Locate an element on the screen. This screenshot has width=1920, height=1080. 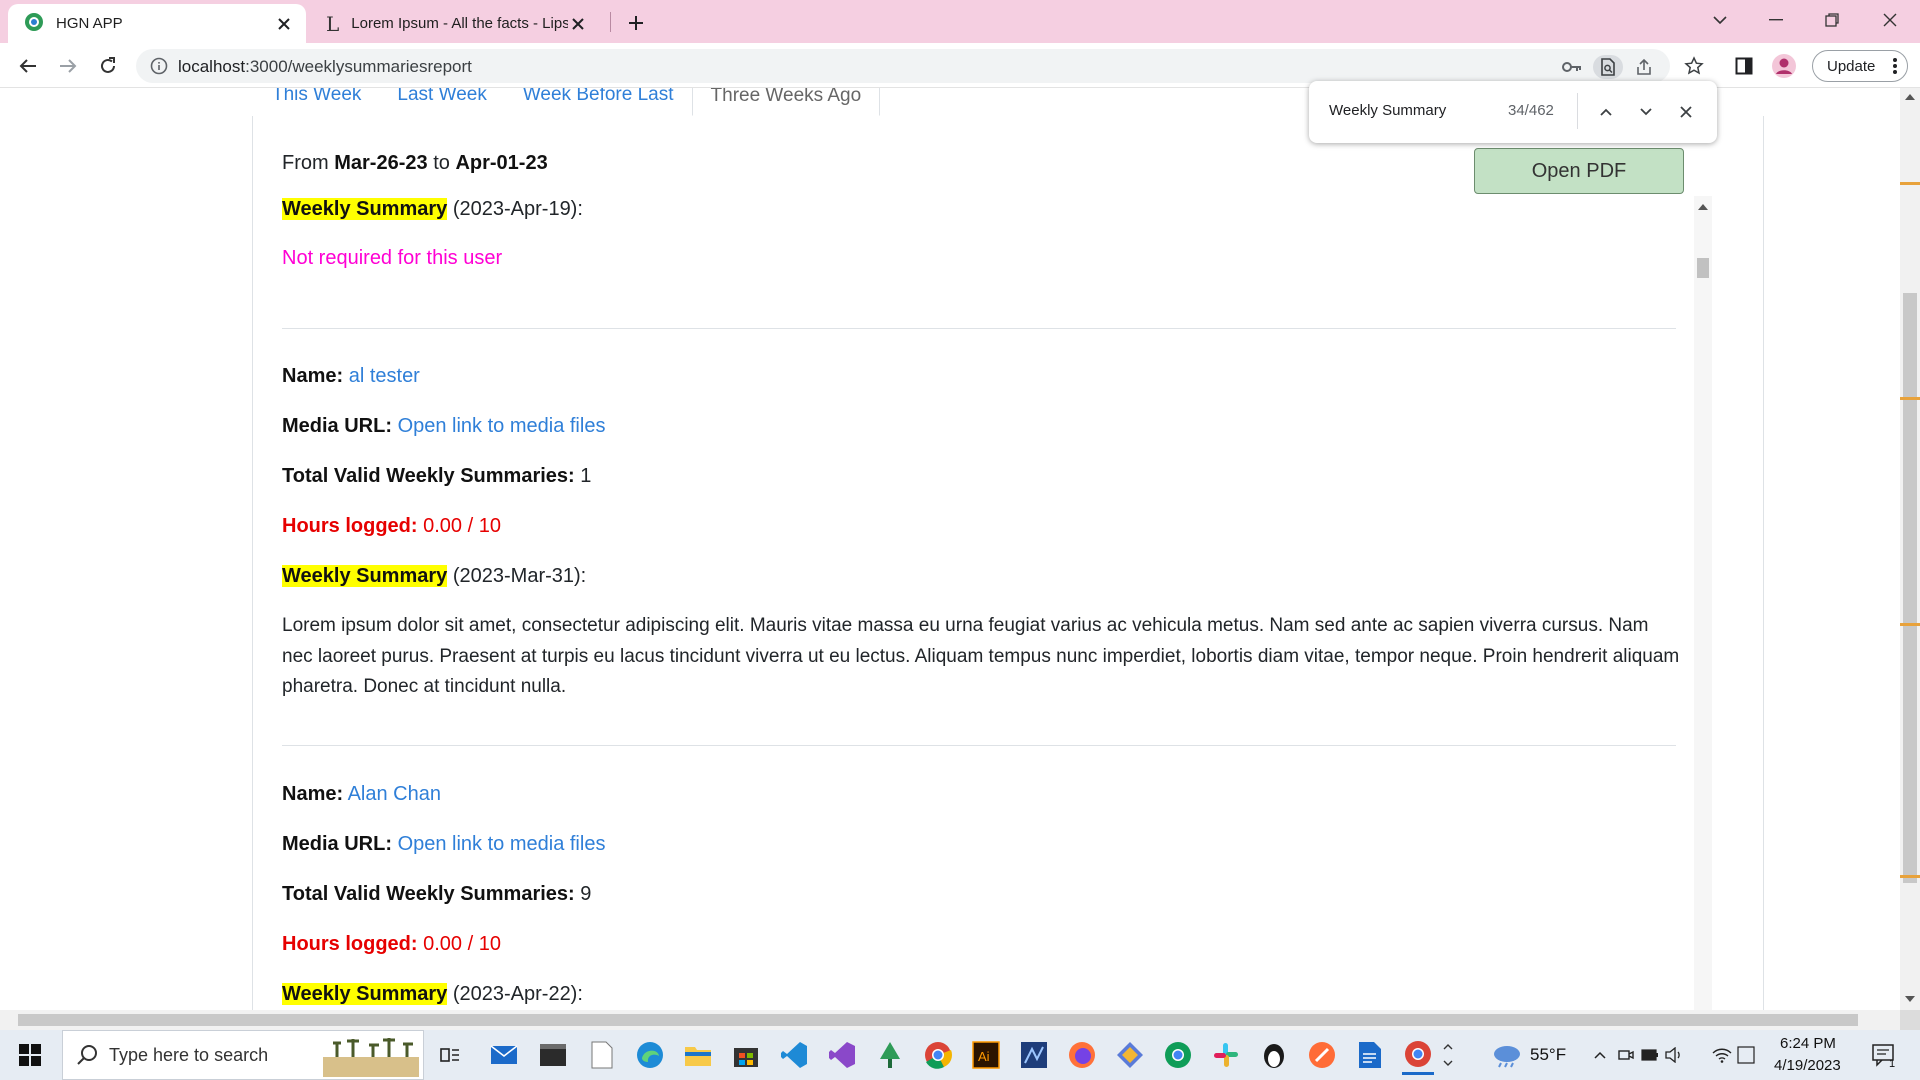
share-icon is located at coordinates (1644, 67).